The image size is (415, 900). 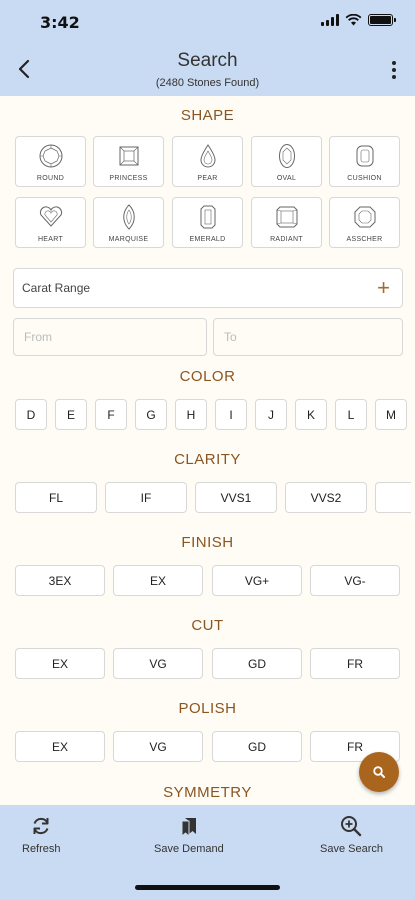 I want to click on carat-from-input, so click(x=110, y=337).